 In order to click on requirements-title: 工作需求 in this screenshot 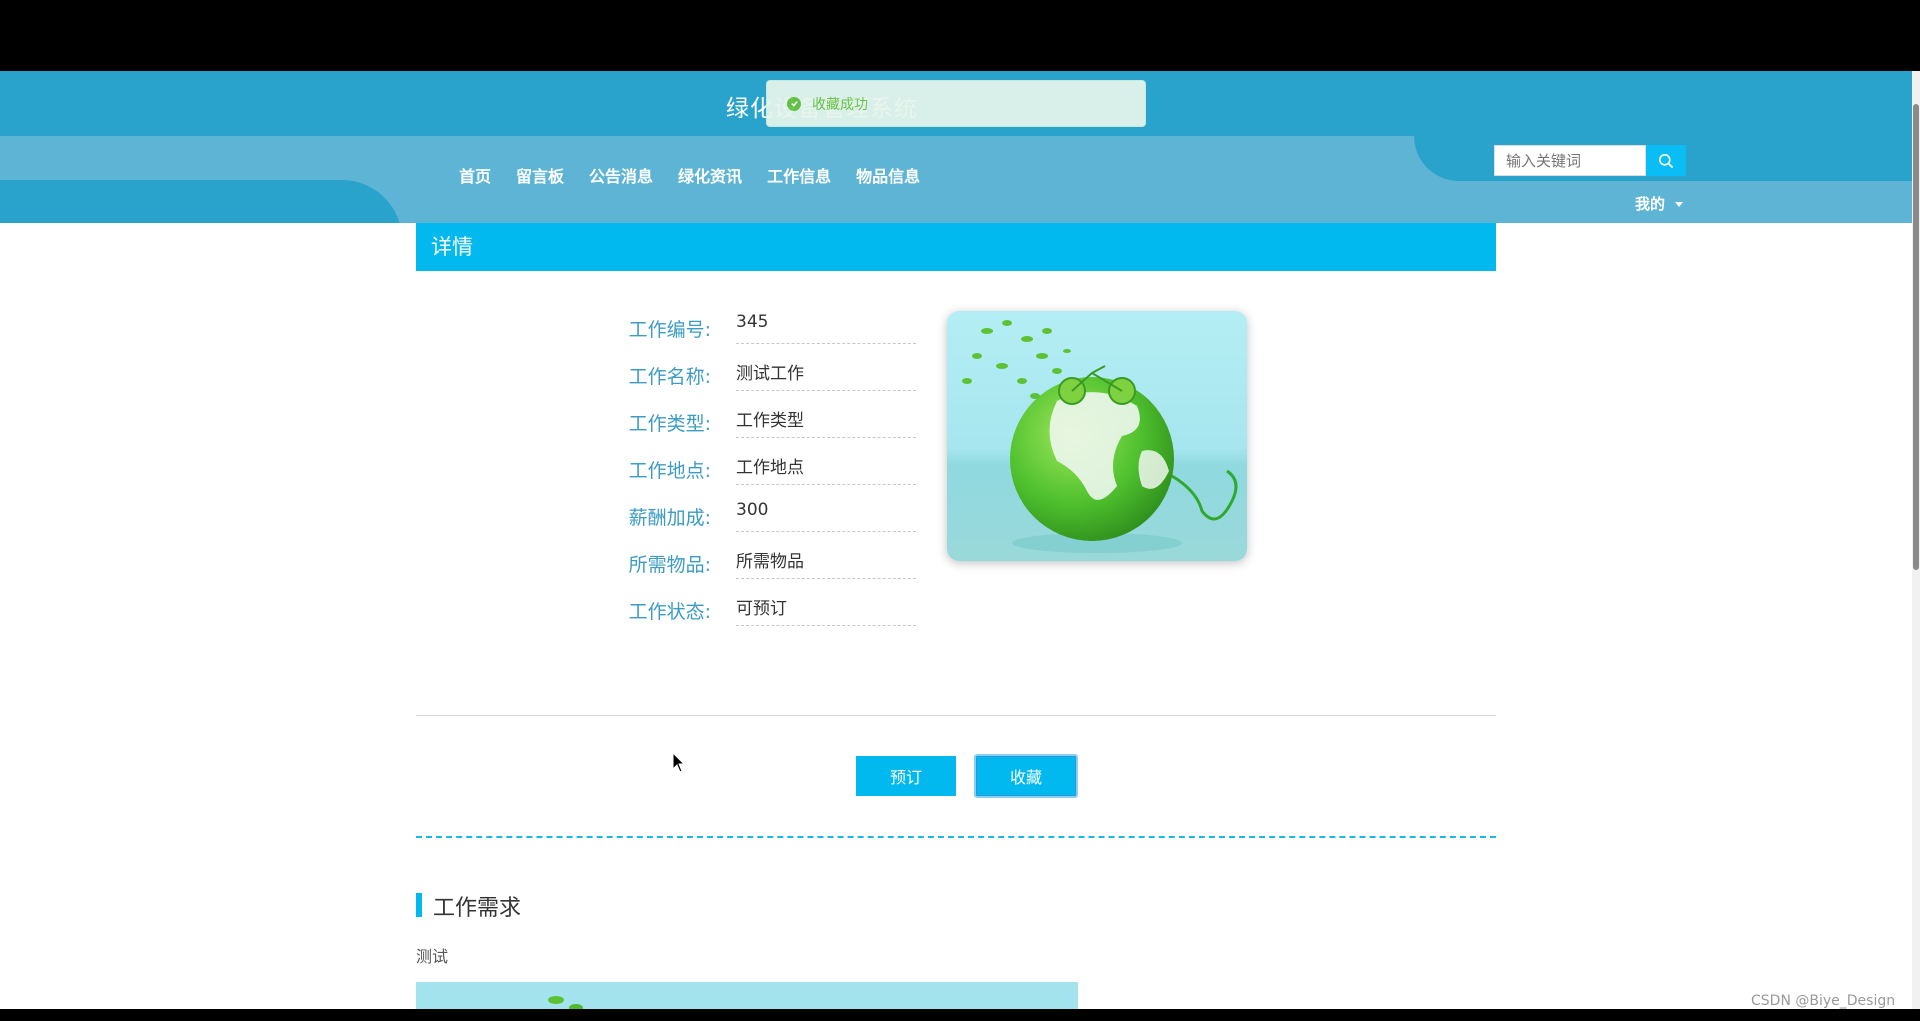, I will do `click(477, 908)`.